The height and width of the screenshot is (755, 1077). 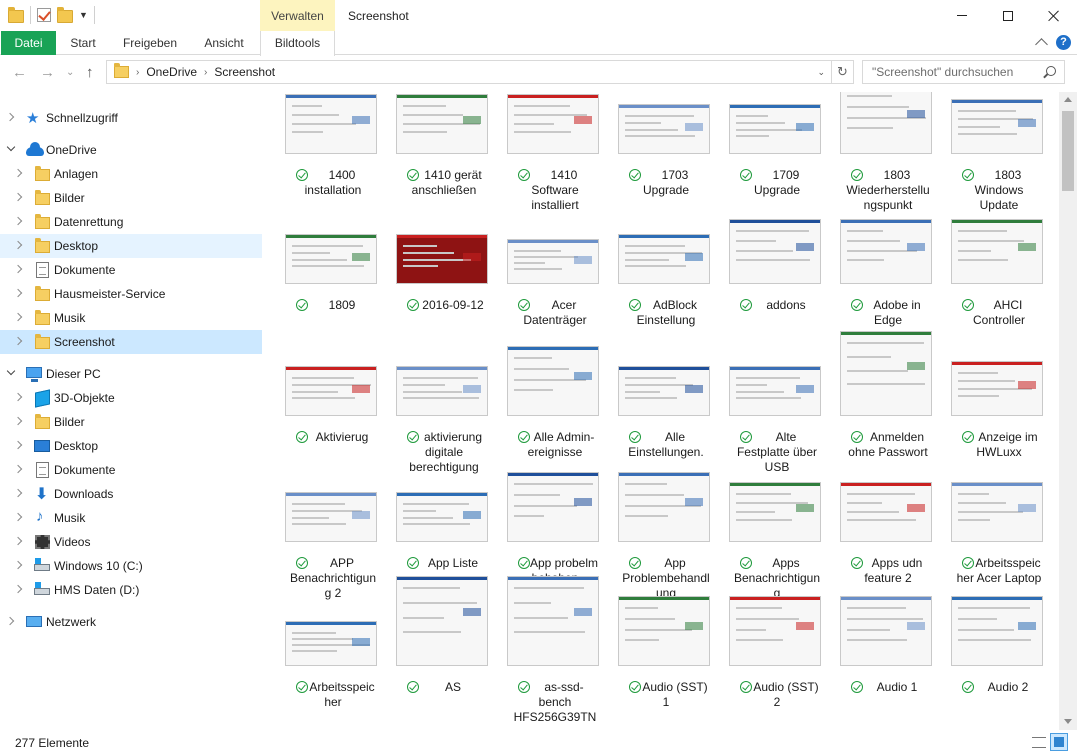 I want to click on tab-file: Datei, so click(x=28, y=43).